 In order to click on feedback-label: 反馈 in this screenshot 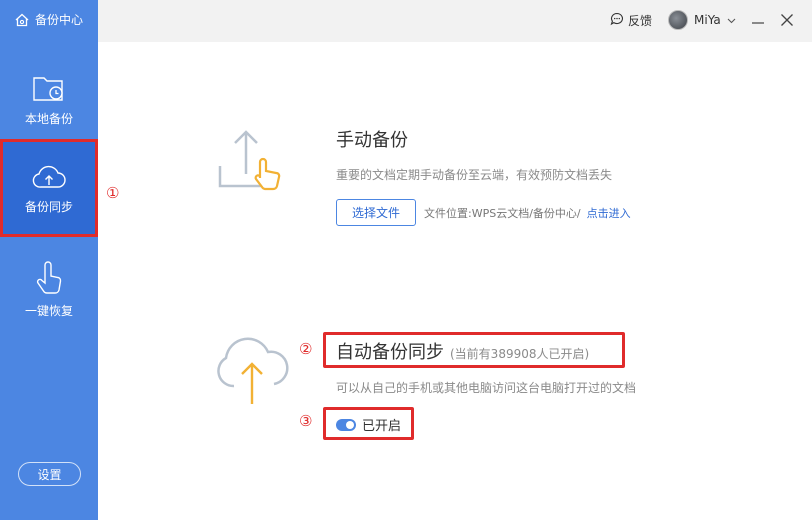, I will do `click(640, 21)`.